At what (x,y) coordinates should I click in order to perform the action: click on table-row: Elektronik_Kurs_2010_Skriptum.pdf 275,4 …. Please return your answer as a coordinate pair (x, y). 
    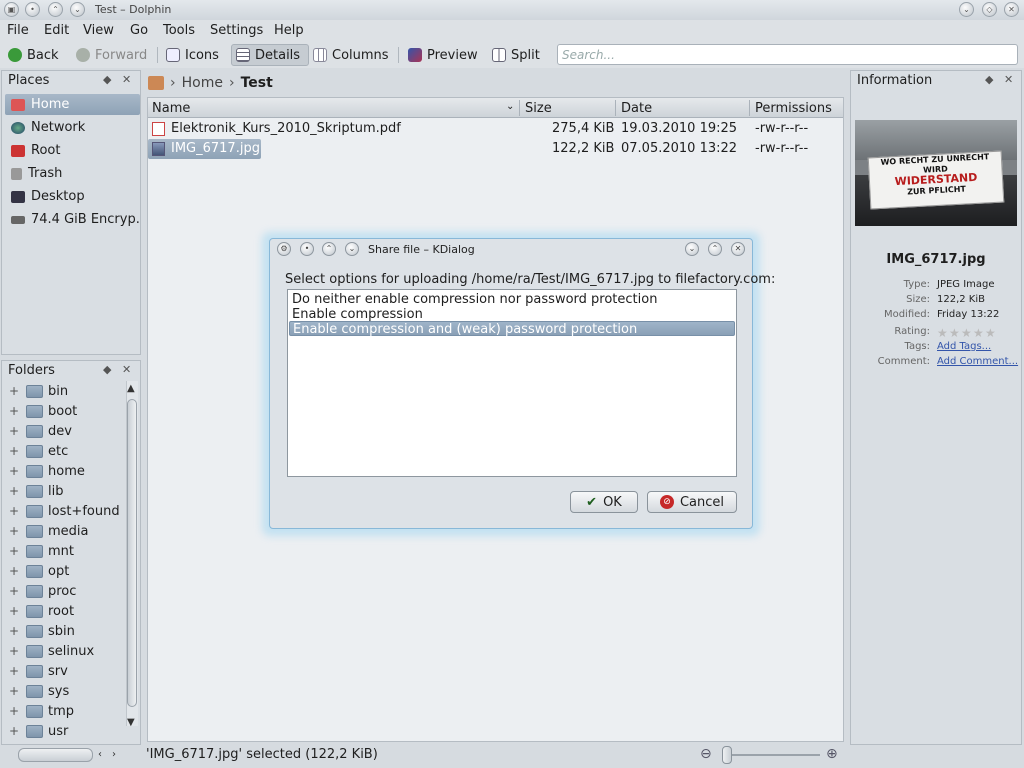
    Looking at the image, I should click on (495, 129).